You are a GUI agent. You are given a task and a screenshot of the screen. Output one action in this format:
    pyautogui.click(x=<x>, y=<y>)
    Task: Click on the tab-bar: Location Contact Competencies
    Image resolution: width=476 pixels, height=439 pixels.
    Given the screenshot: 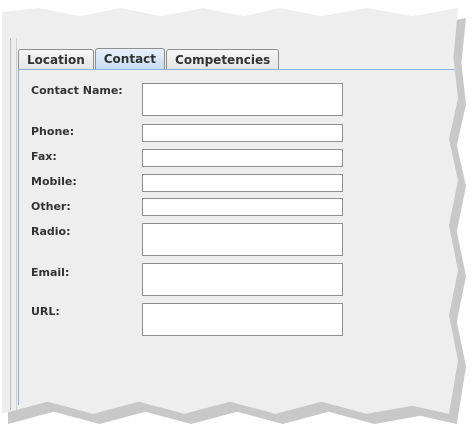 What is the action you would take?
    pyautogui.click(x=149, y=58)
    